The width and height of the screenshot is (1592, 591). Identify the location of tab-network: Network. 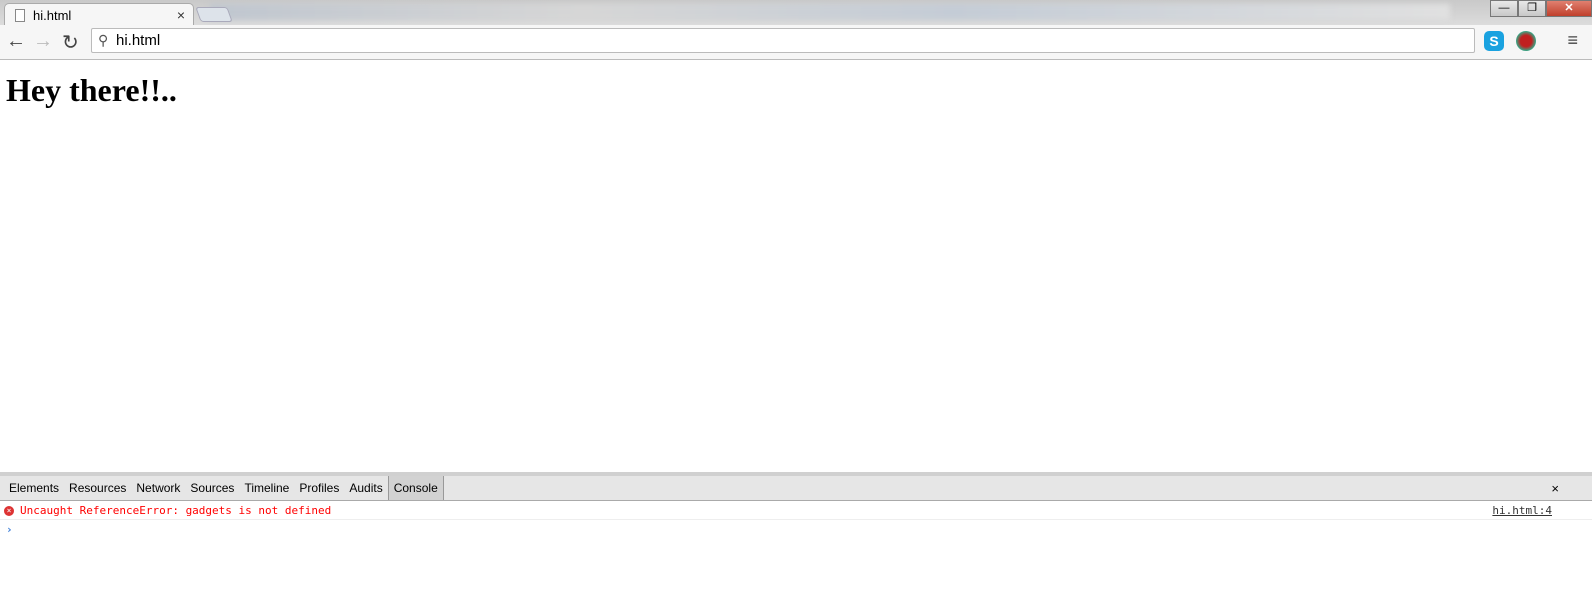
(158, 488).